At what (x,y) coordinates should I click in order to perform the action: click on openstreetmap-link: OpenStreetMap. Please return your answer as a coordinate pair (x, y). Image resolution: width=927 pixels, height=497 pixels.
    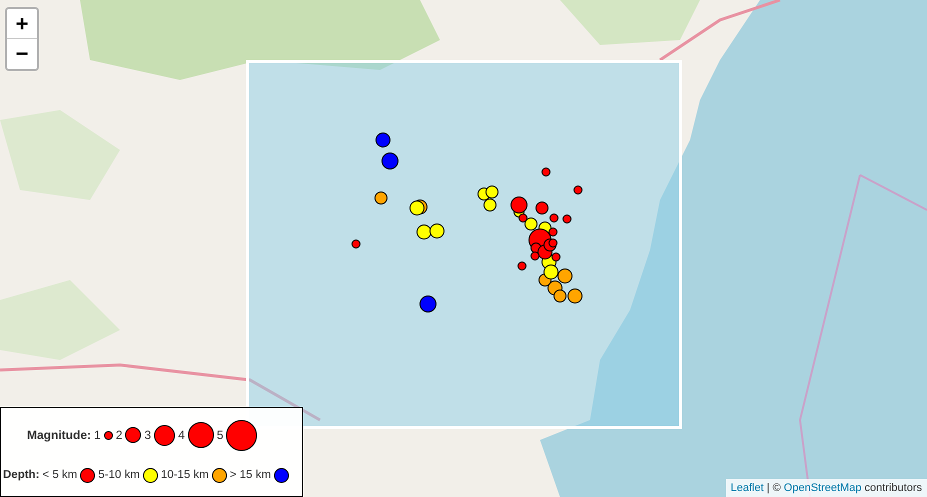
    Looking at the image, I should click on (823, 488).